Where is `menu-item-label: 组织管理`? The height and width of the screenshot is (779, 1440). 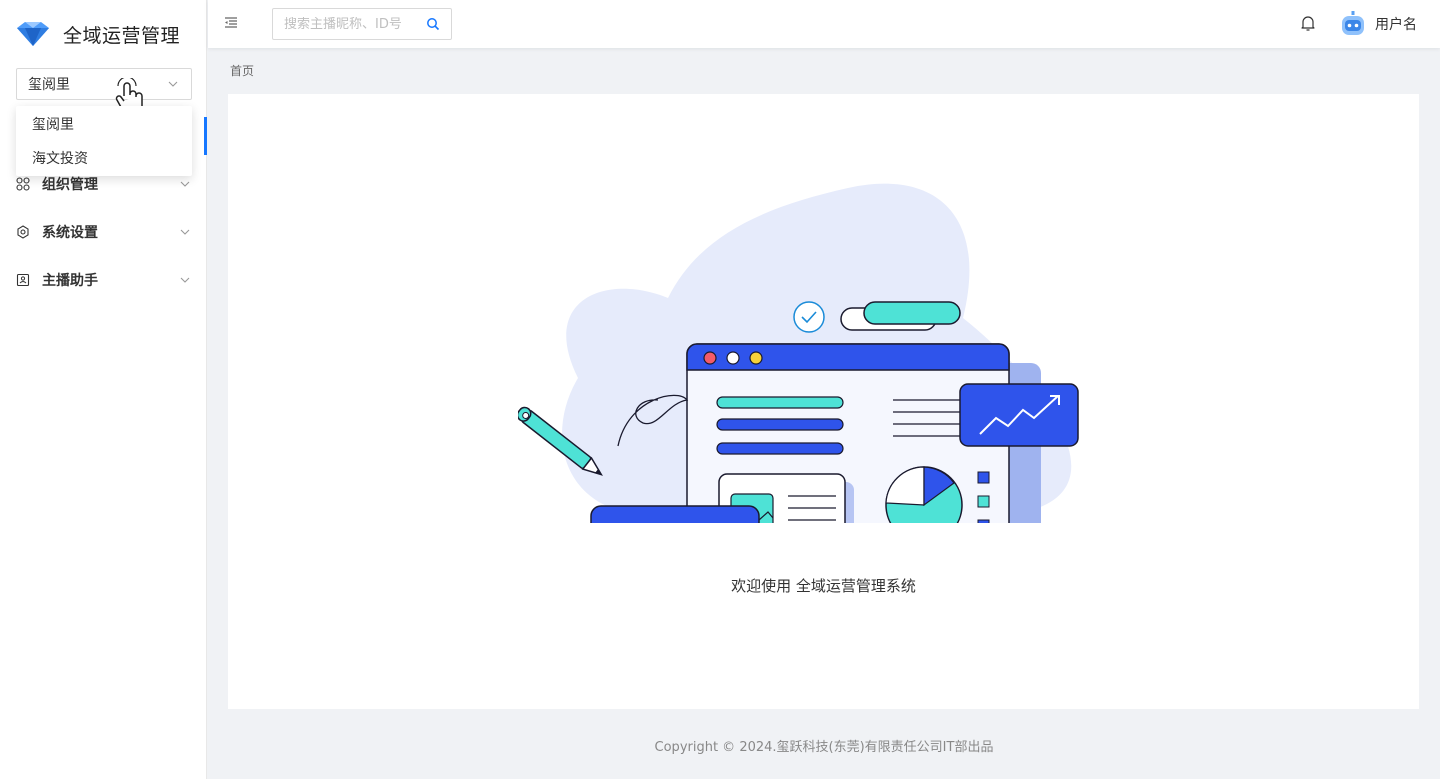 menu-item-label: 组织管理 is located at coordinates (70, 185).